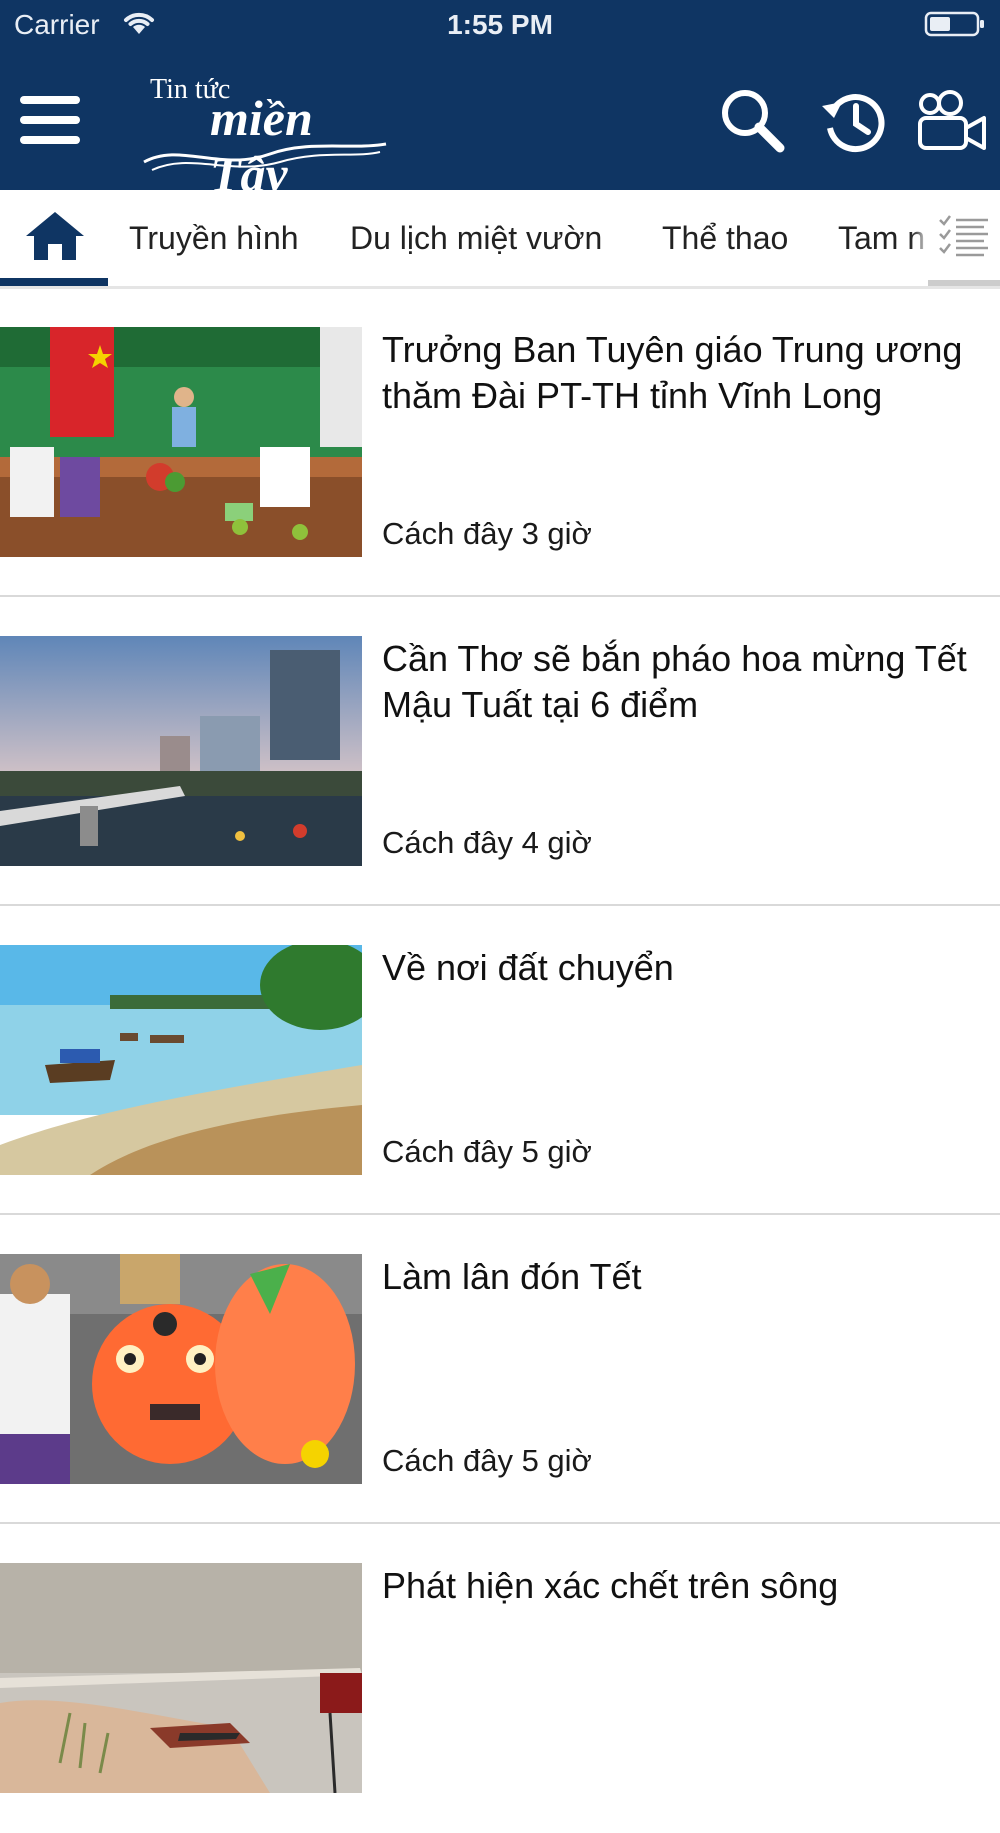  I want to click on article-time: Cách đây 3 giờ, so click(487, 533).